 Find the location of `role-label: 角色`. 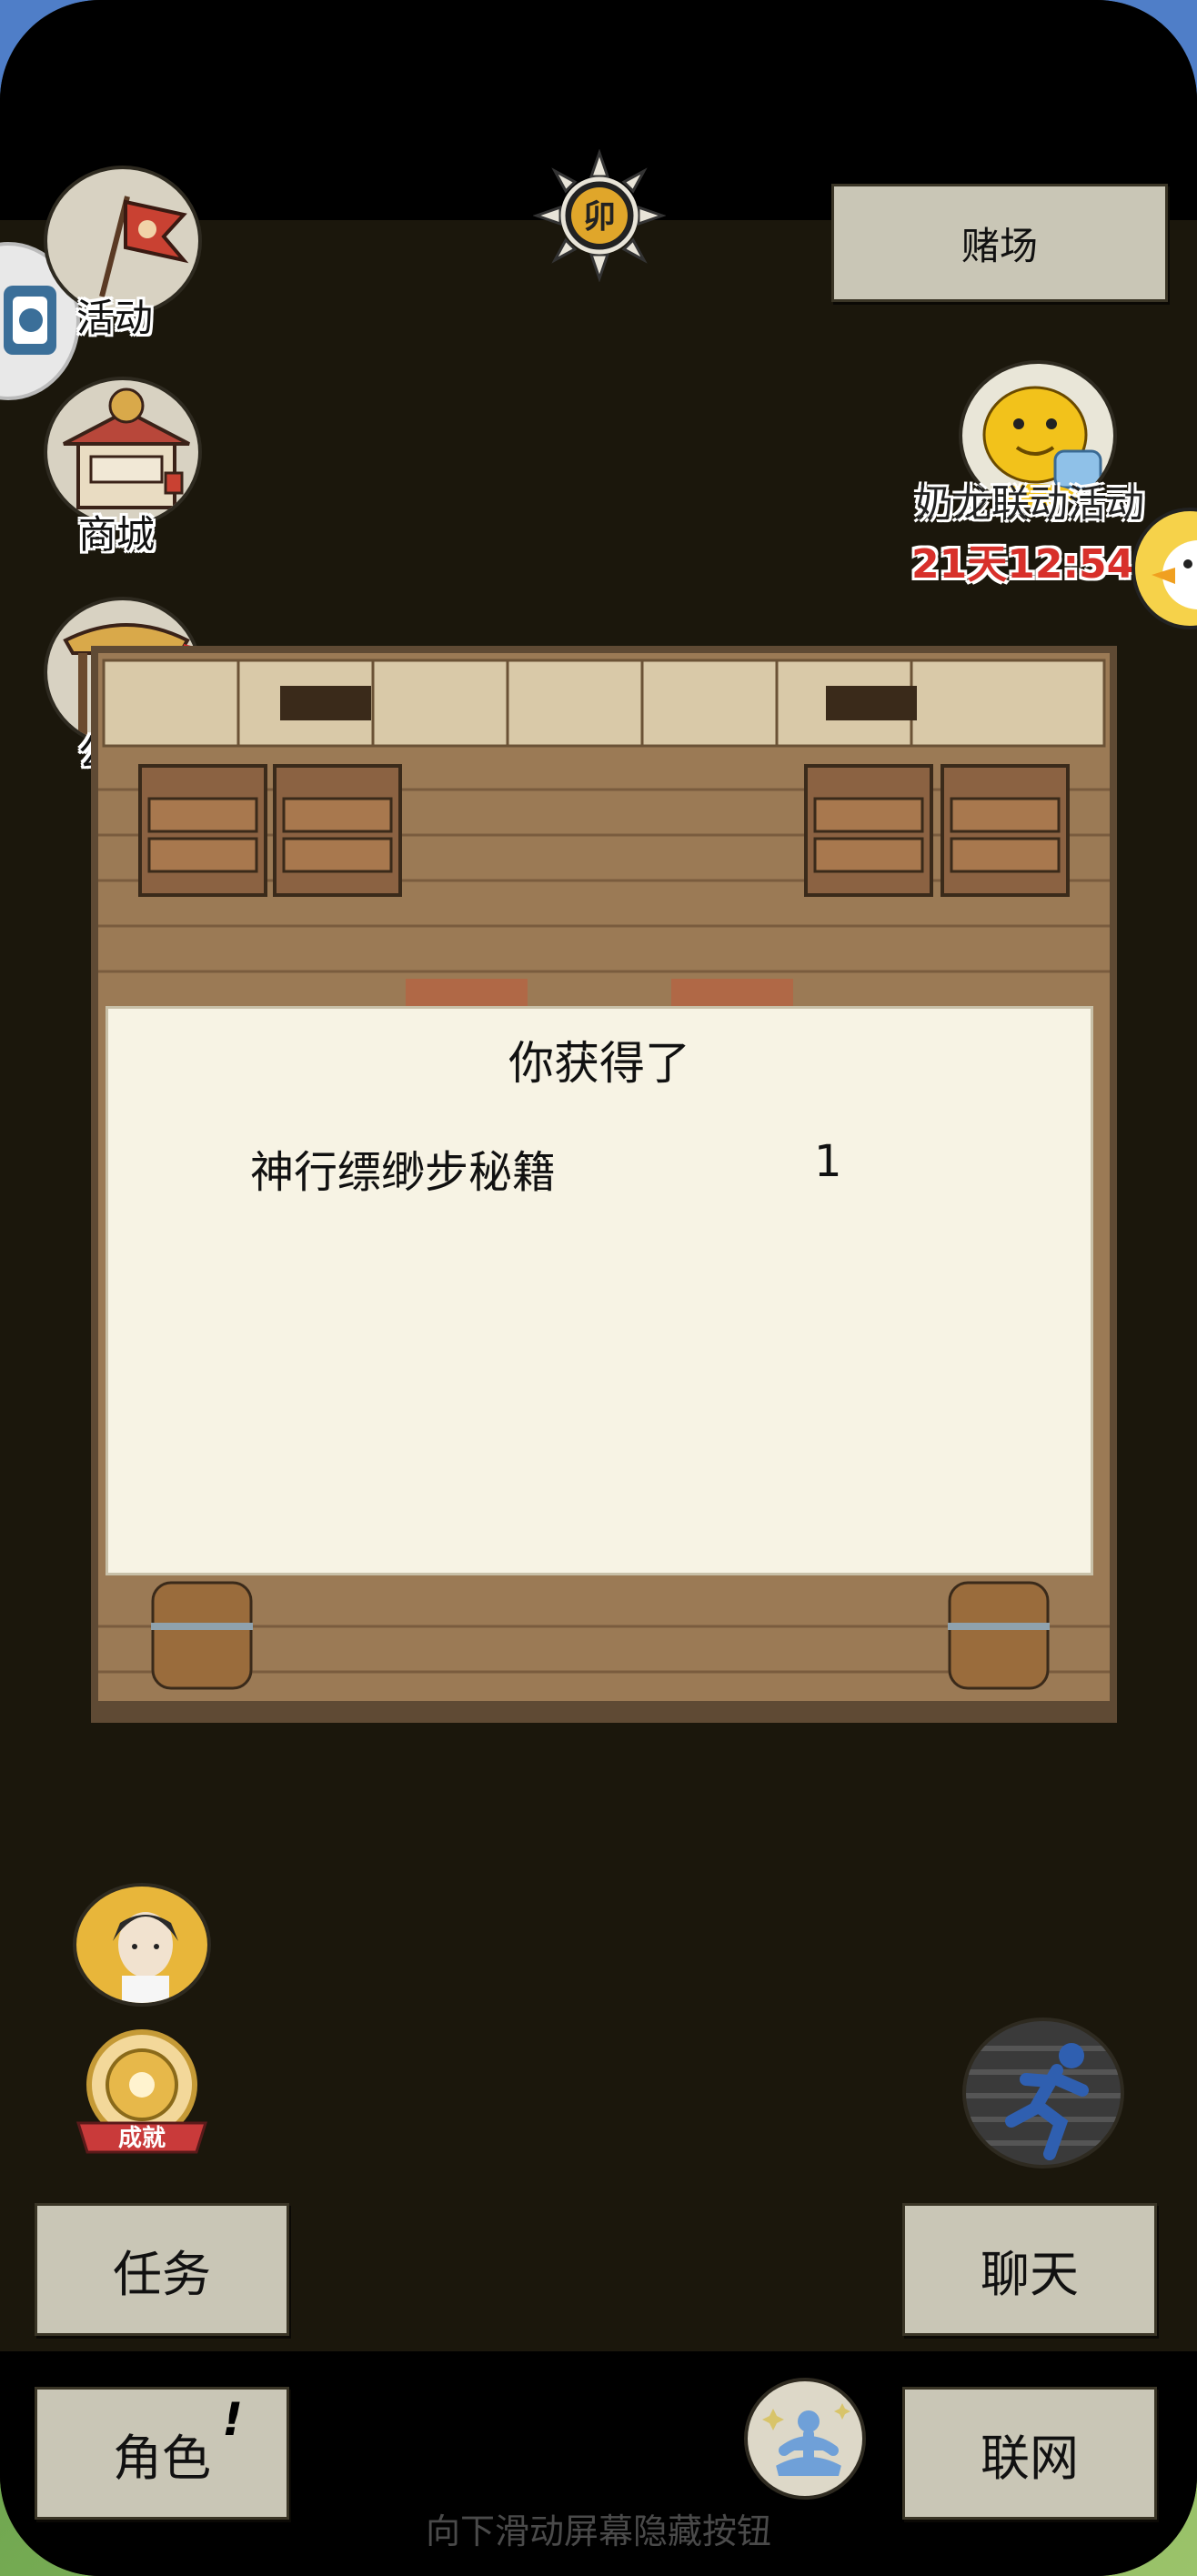

role-label: 角色 is located at coordinates (162, 2458).